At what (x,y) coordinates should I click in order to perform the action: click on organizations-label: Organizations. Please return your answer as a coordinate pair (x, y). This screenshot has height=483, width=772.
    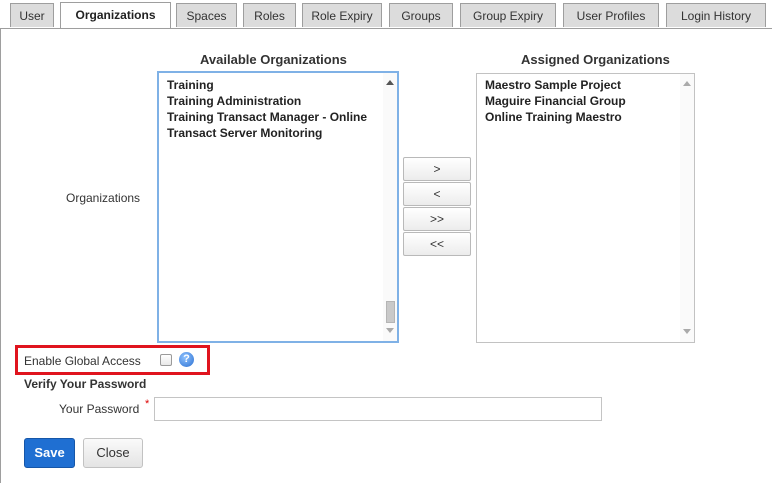
    Looking at the image, I should click on (103, 198).